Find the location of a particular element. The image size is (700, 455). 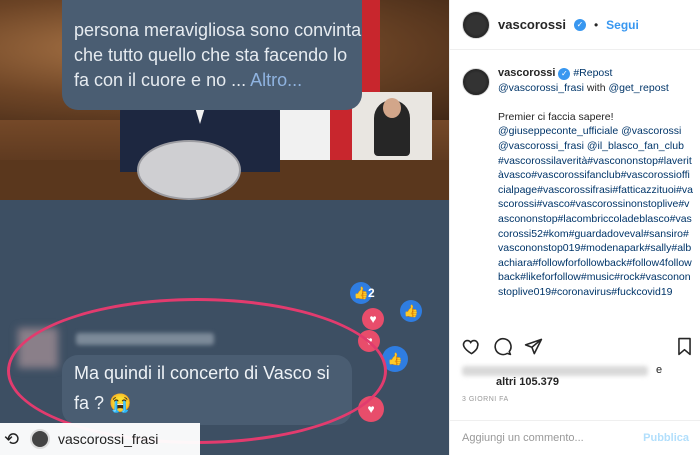

like-reaction-icon: 👍 is located at coordinates (411, 311).